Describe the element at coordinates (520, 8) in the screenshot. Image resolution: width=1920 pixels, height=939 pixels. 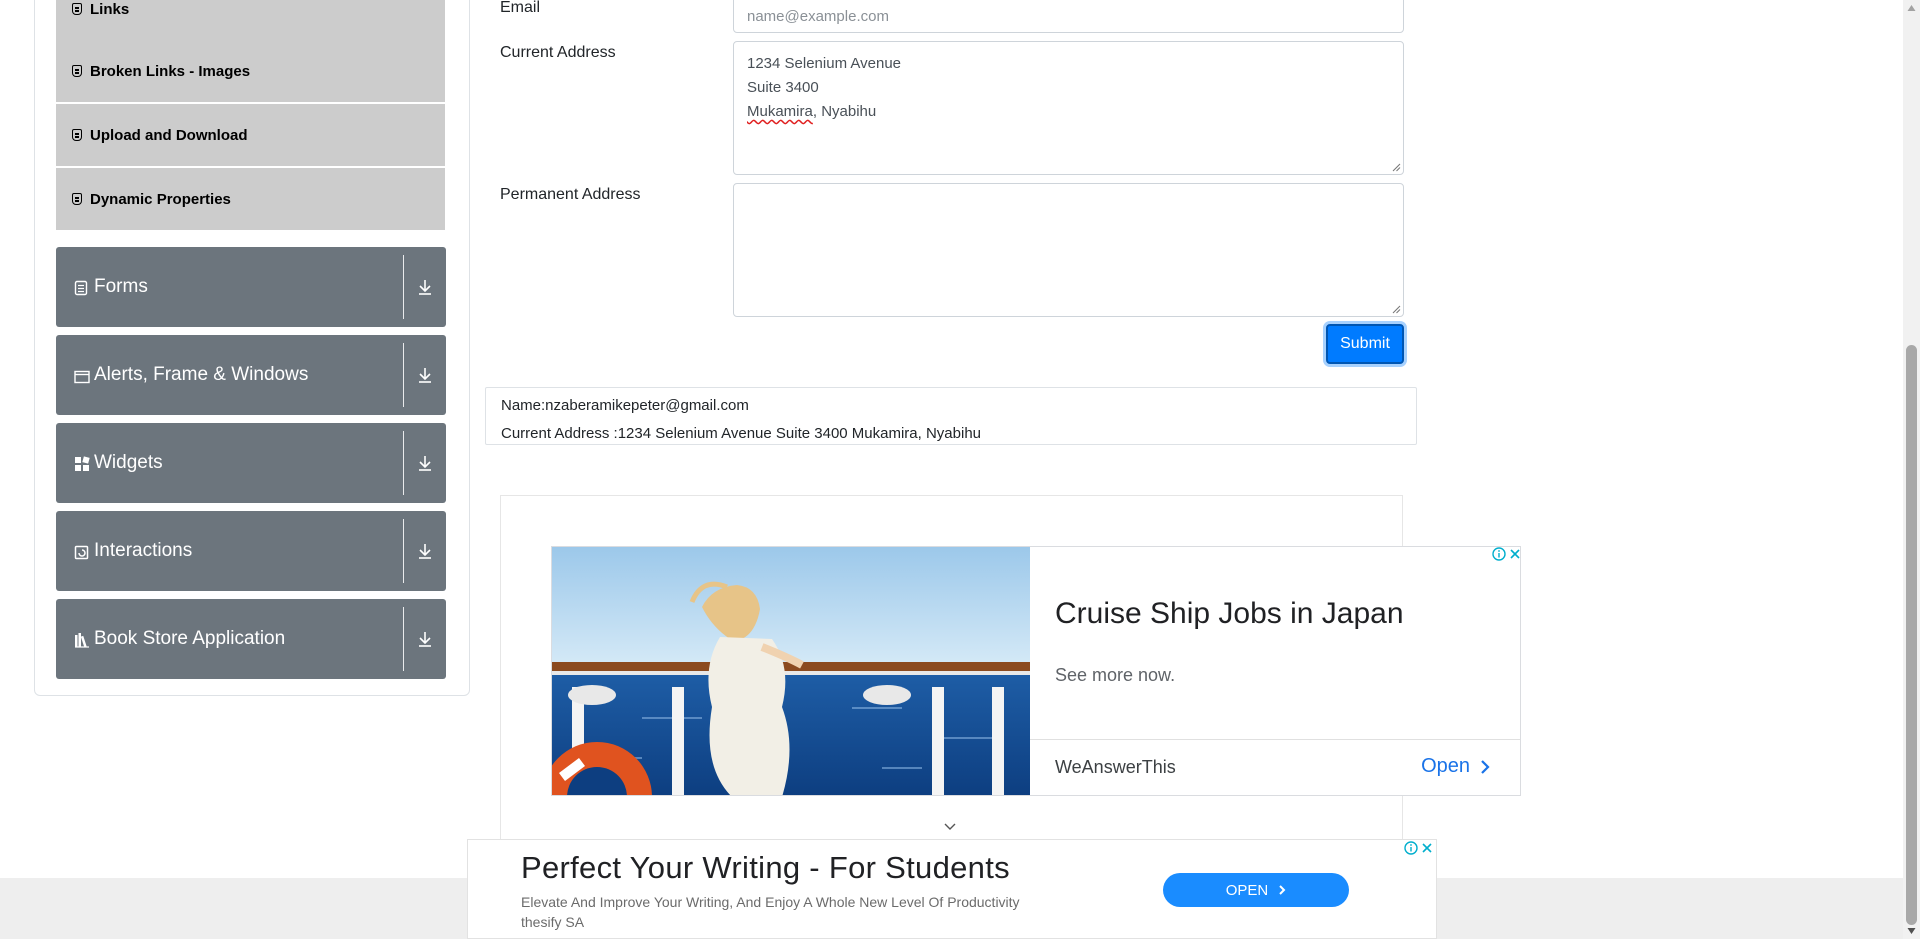
I see `email-label: Email` at that location.